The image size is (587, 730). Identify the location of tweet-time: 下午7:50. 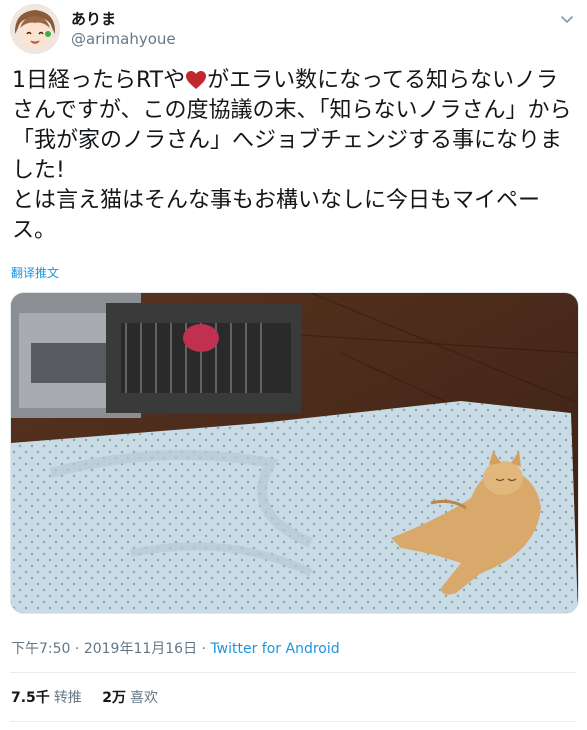
(40, 649).